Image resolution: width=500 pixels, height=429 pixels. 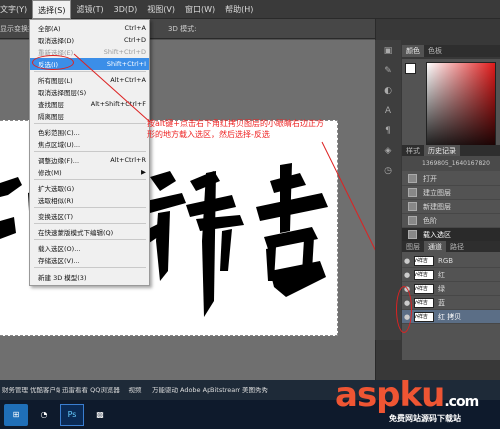 I want to click on history-item-active: 载入选区, so click(x=451, y=235).